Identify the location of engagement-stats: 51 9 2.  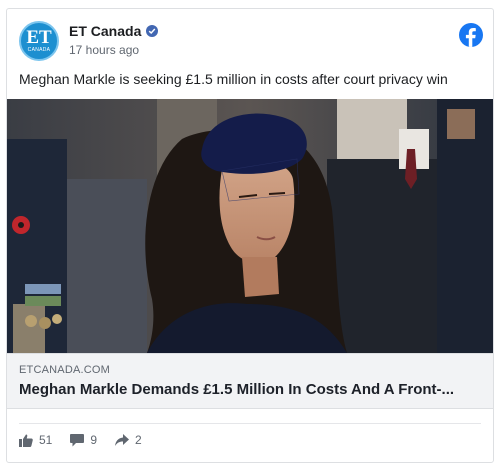
(89, 440).